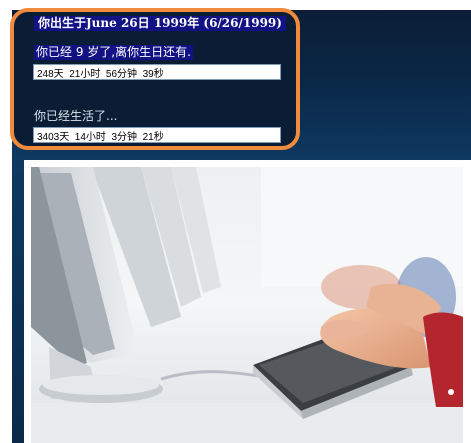 The height and width of the screenshot is (443, 471). Describe the element at coordinates (18, 301) in the screenshot. I see `left-margin-strip` at that location.